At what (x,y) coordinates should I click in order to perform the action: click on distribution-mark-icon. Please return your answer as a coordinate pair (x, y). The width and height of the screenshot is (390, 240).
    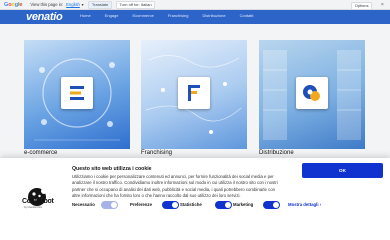
    Looking at the image, I should click on (311, 93).